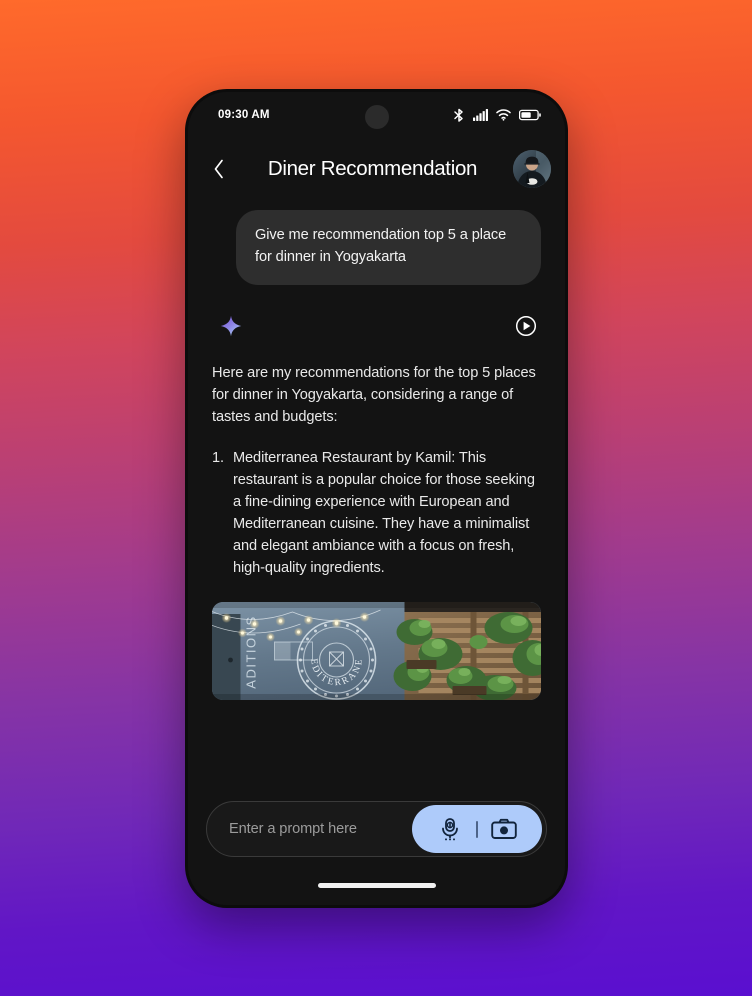 This screenshot has width=752, height=996. I want to click on status-bar-icons, so click(497, 115).